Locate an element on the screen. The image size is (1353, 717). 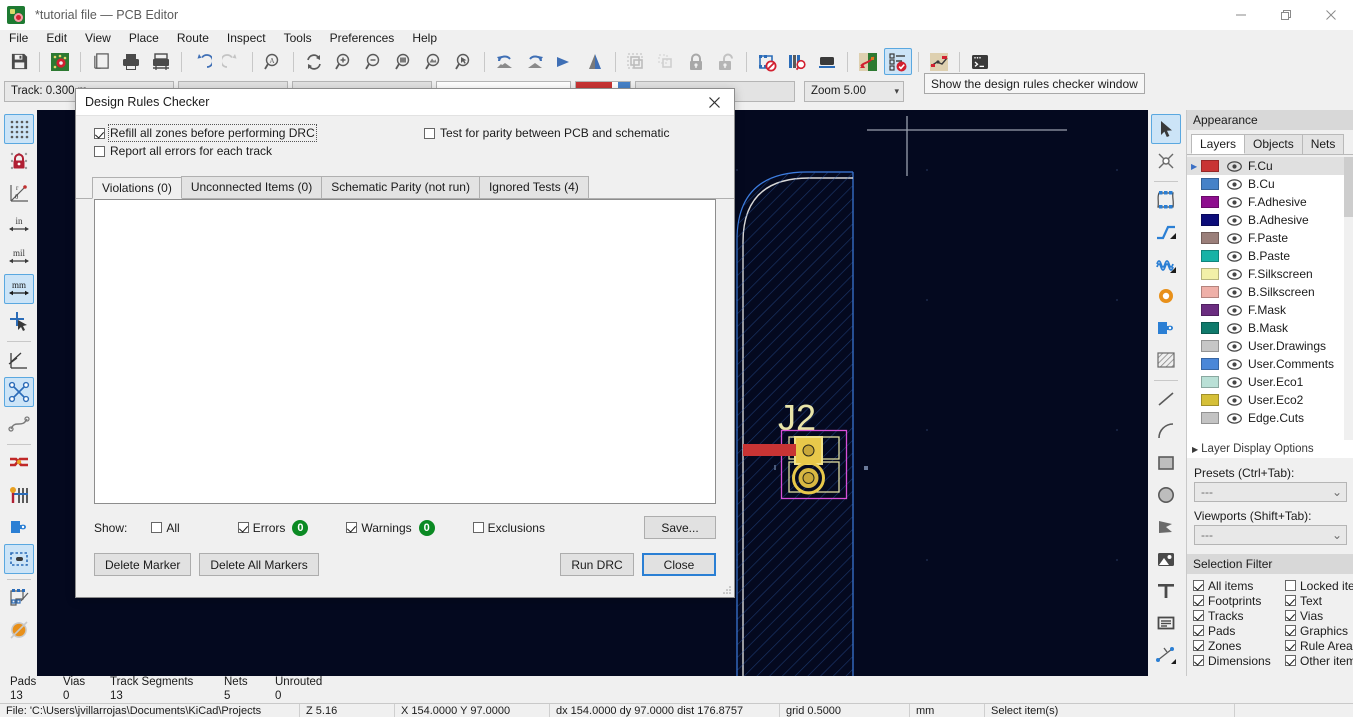
menu-edit: Edit is located at coordinates (56, 38).